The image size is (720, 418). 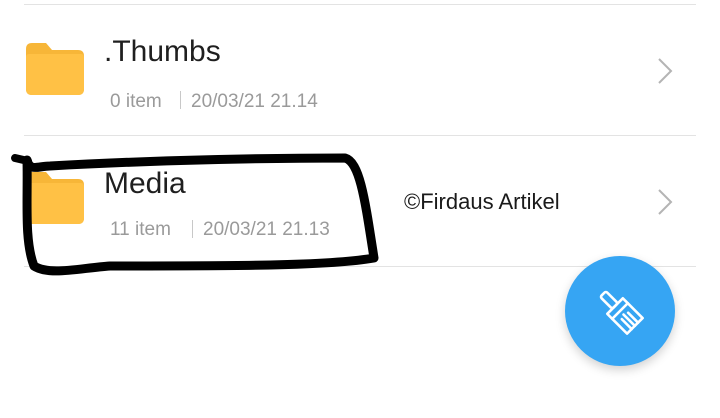 I want to click on clean-brush-icon, so click(x=621, y=312).